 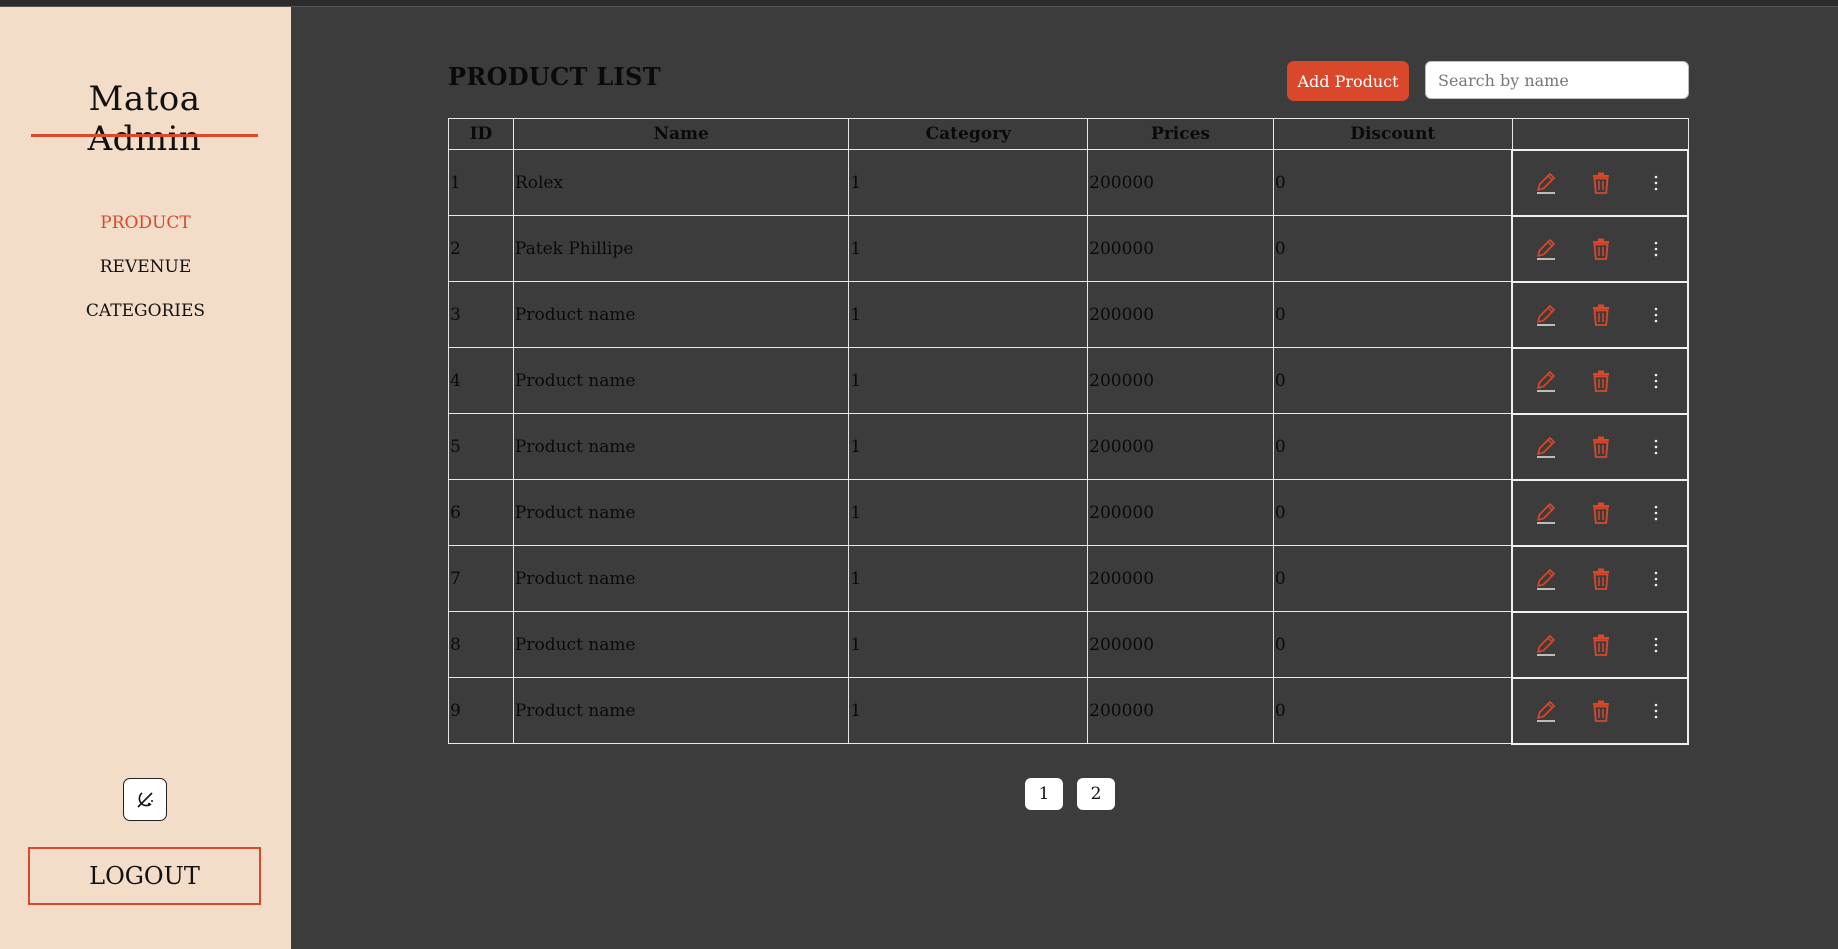 What do you see at coordinates (144, 119) in the screenshot?
I see `brand-title: Matoa Admin` at bounding box center [144, 119].